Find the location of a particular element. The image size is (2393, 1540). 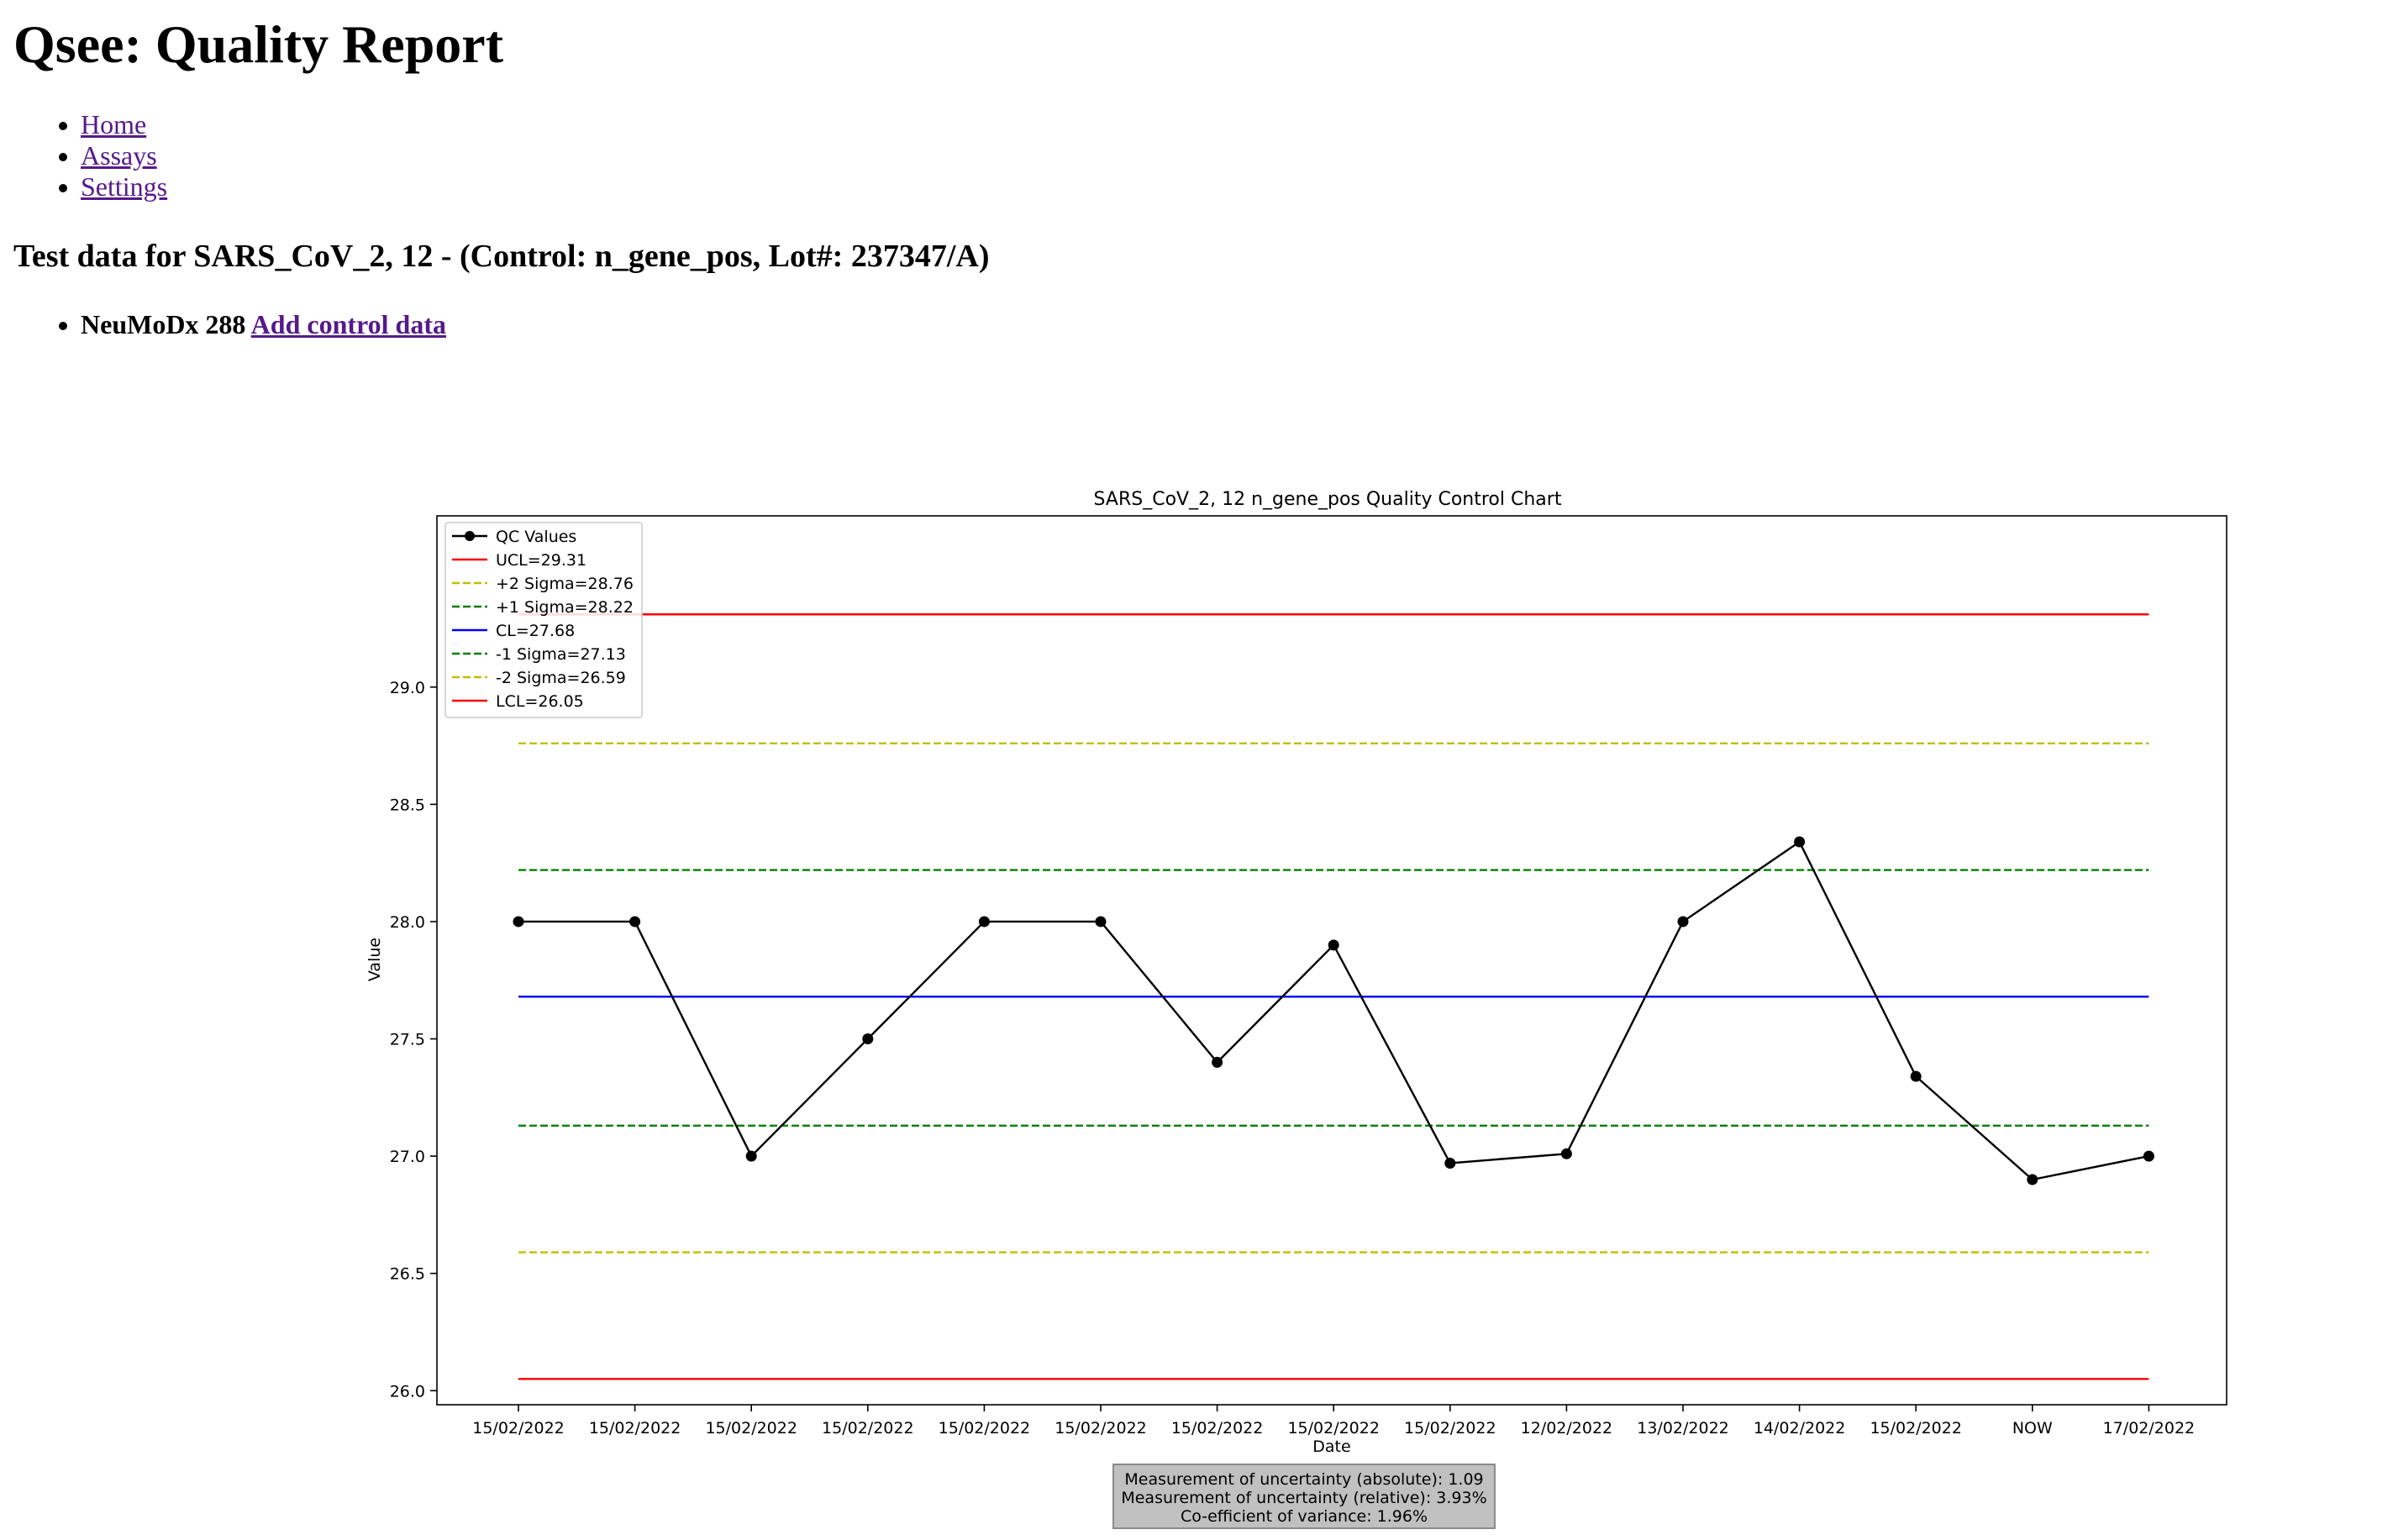

x-tick-label-12: 15/02/2022 is located at coordinates (1916, 1429).